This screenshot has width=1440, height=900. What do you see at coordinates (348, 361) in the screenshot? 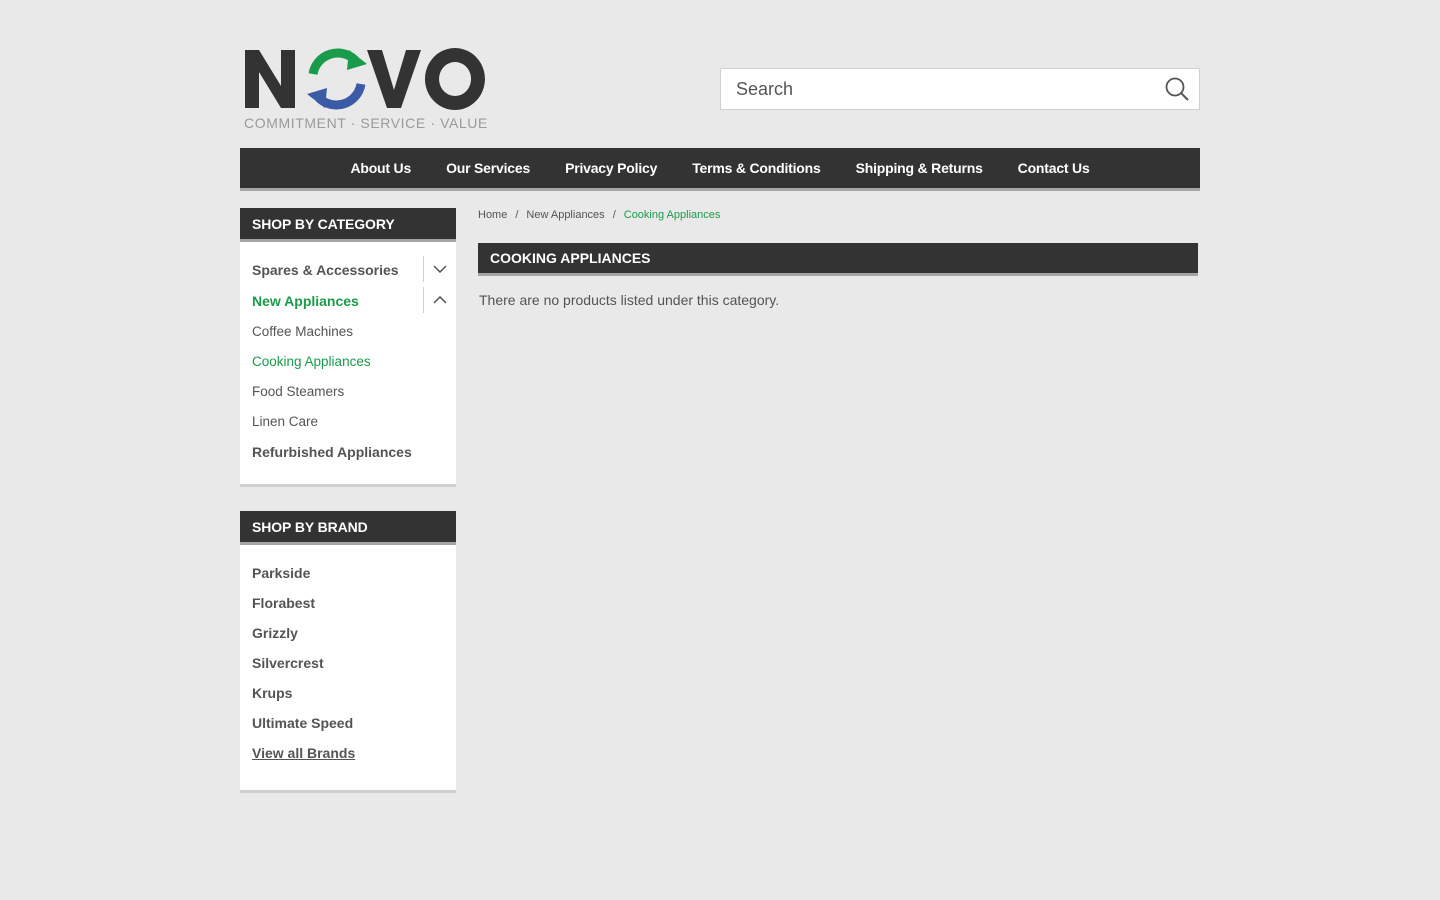
I see `subcategory-cooking-appliances: Cooking Appliances` at bounding box center [348, 361].